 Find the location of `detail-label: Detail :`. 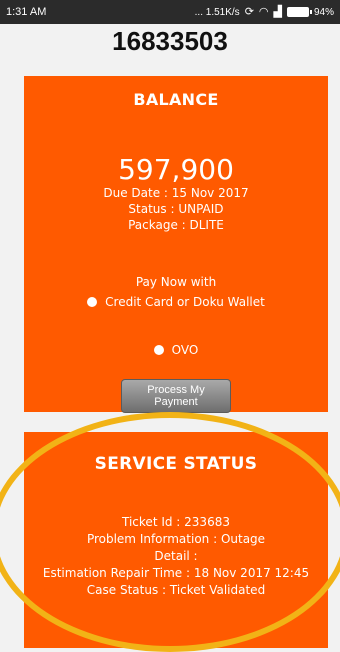

detail-label: Detail : is located at coordinates (176, 556).